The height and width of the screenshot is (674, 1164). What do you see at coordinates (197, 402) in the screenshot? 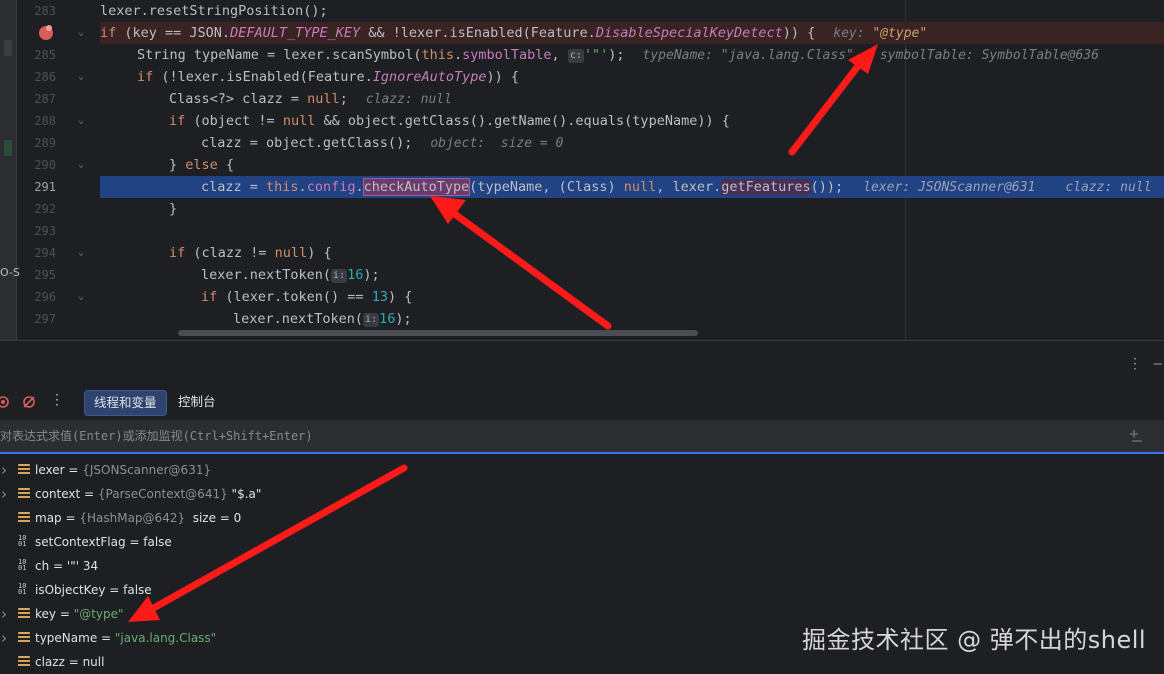
I see `tab-console: 控制台` at bounding box center [197, 402].